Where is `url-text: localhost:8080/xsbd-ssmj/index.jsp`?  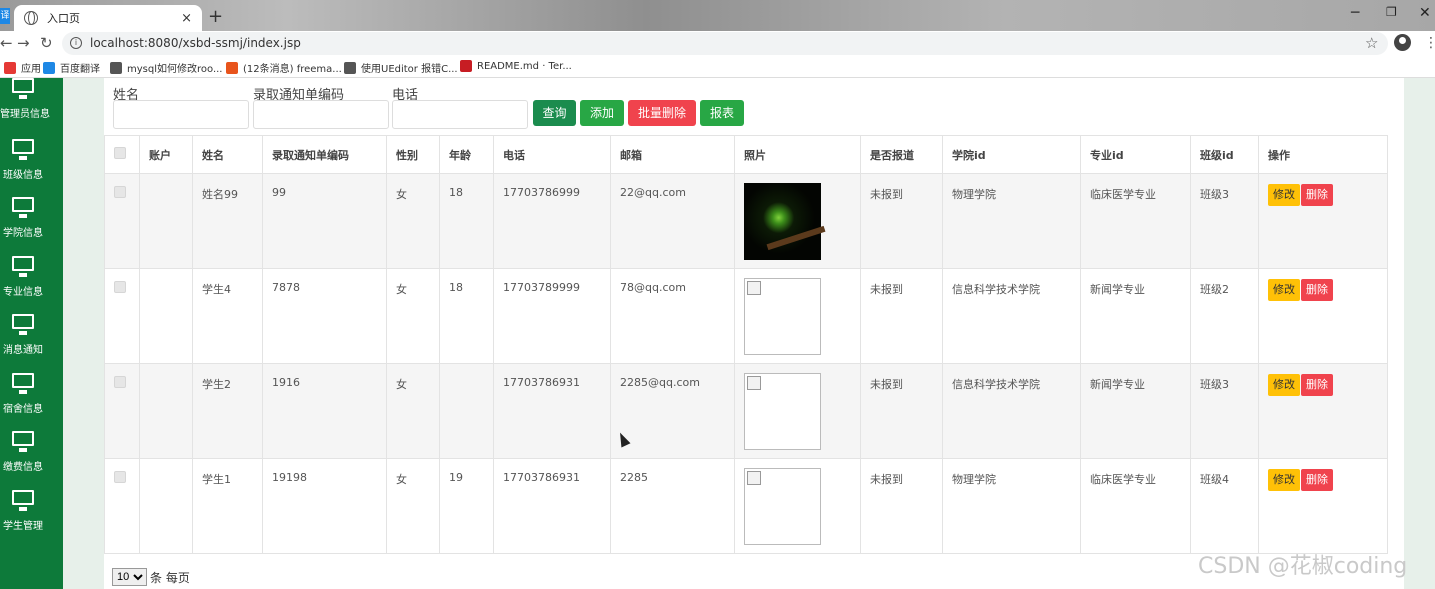 url-text: localhost:8080/xsbd-ssmj/index.jsp is located at coordinates (195, 43).